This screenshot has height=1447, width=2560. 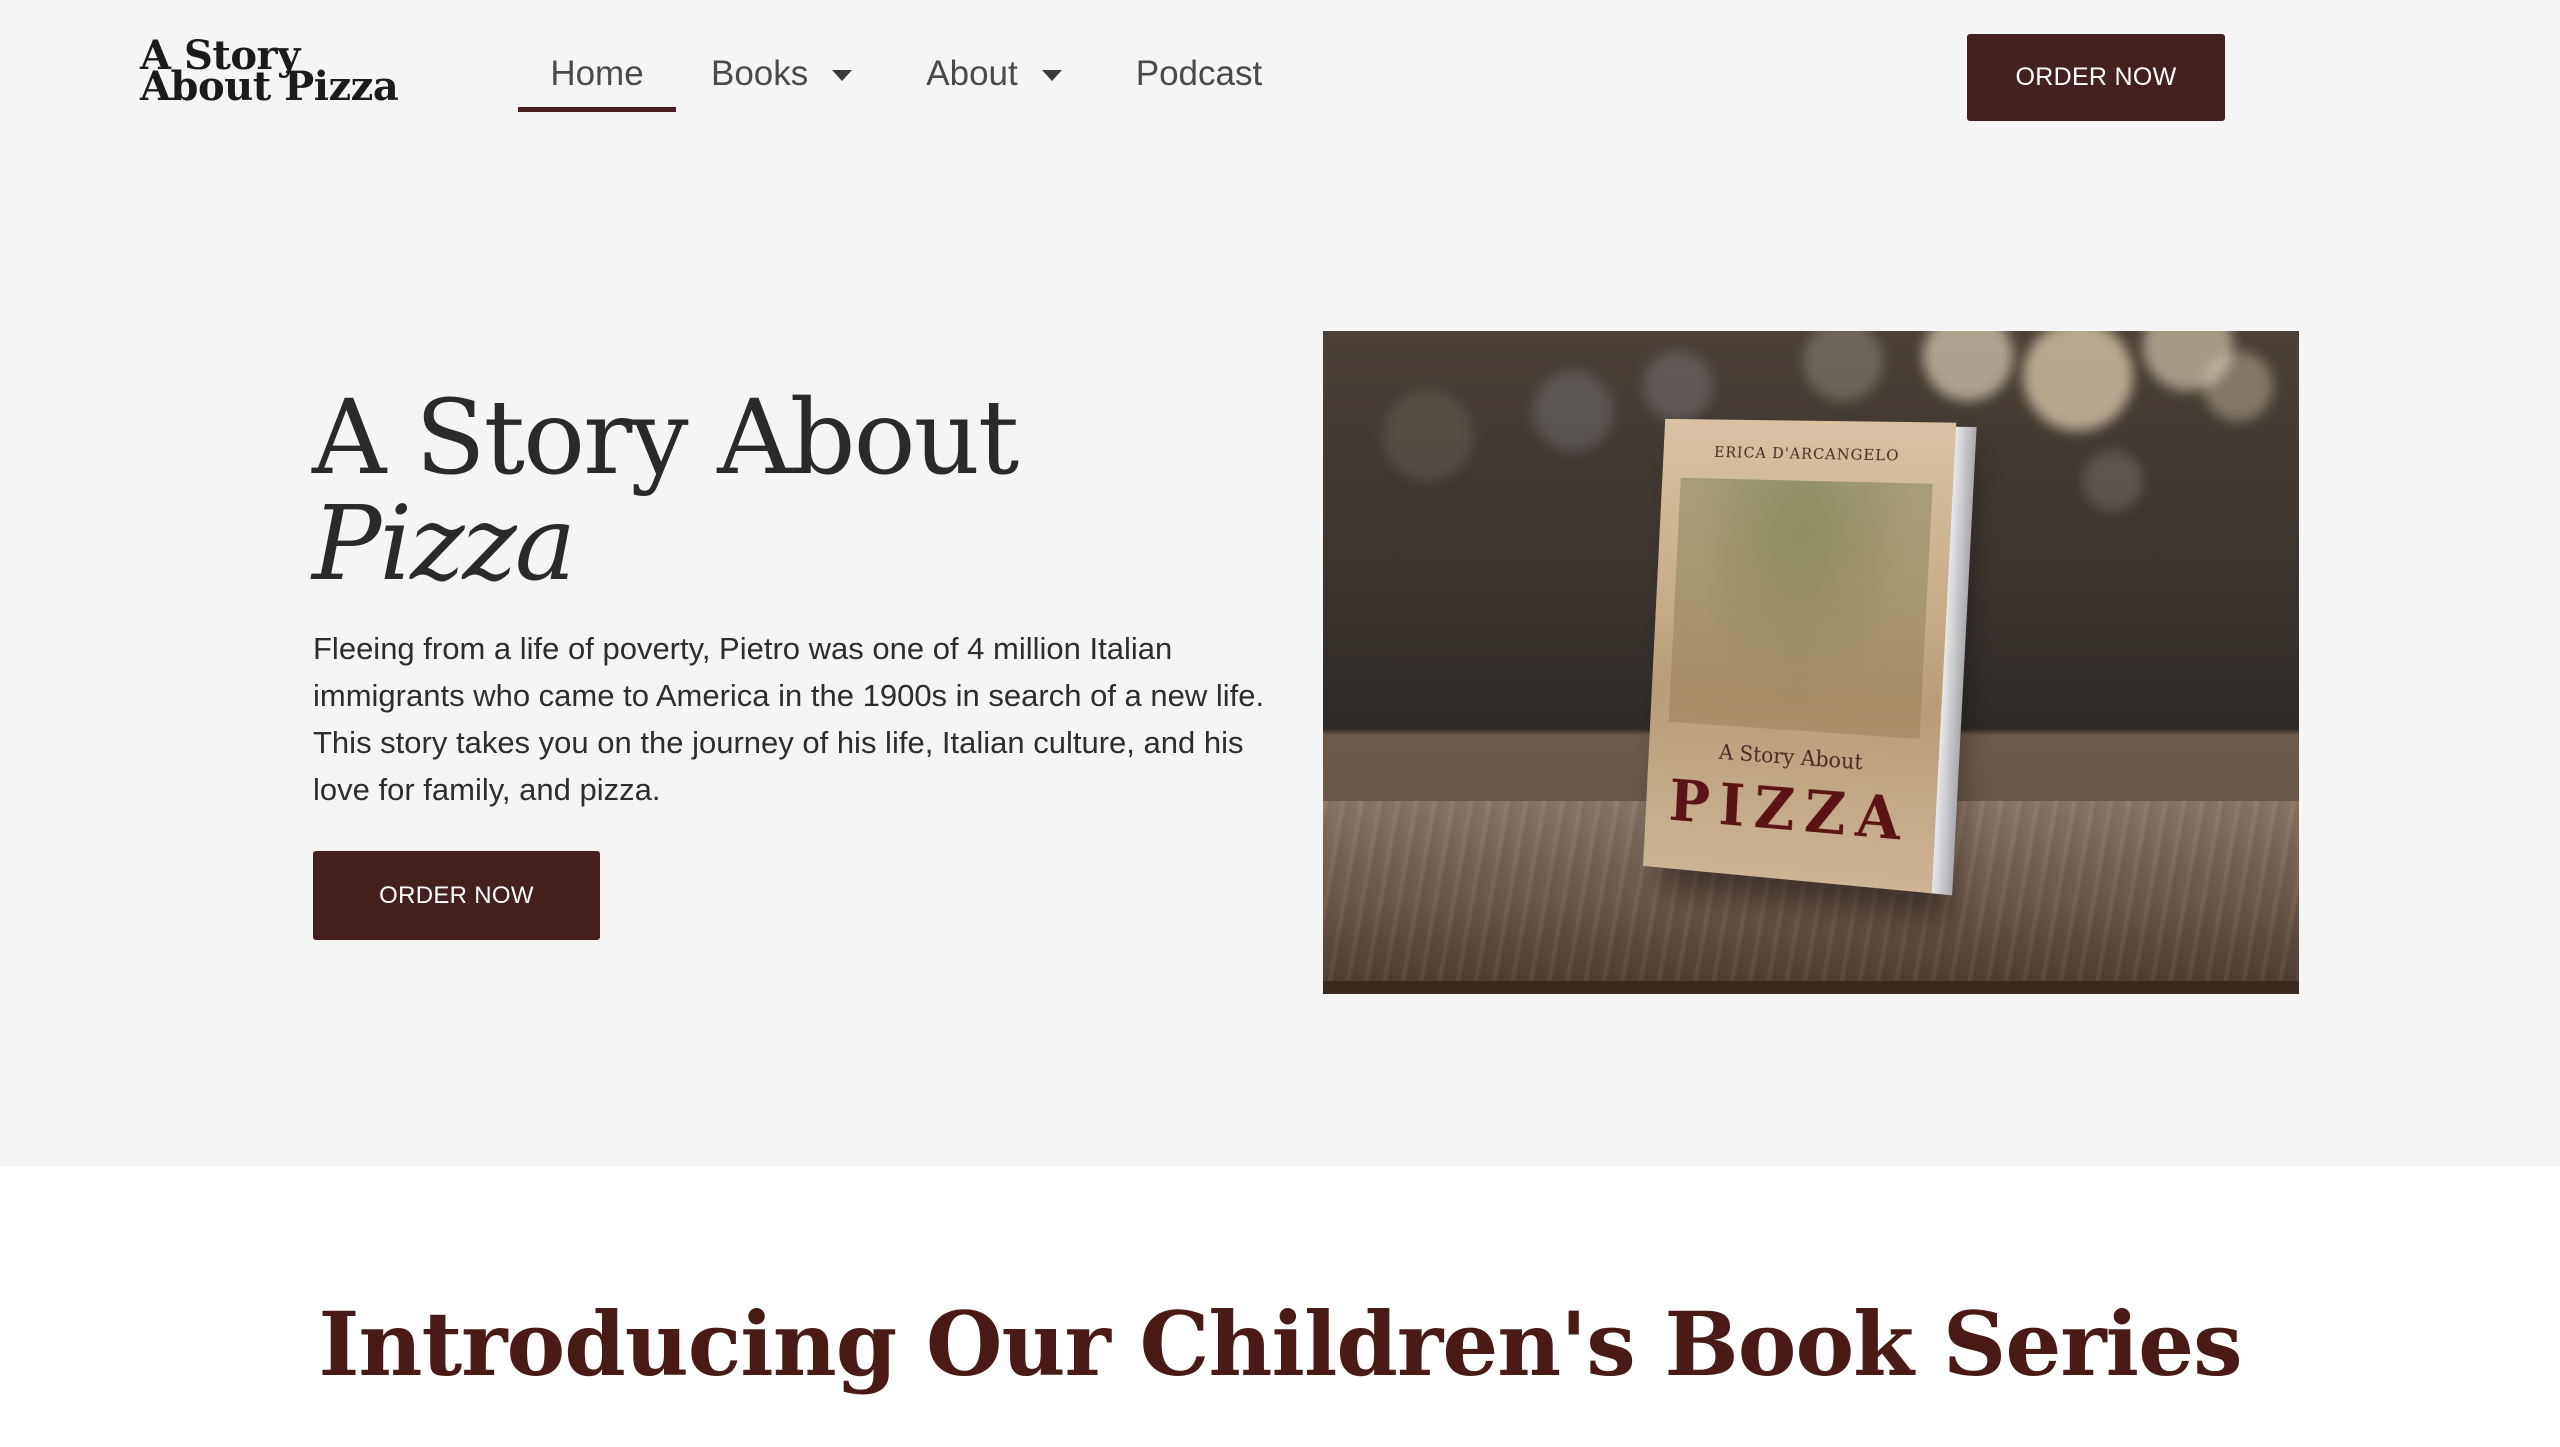 I want to click on book-cover: ERICA D'ARCANGELO A Story About PIZZA, so click(x=1810, y=657).